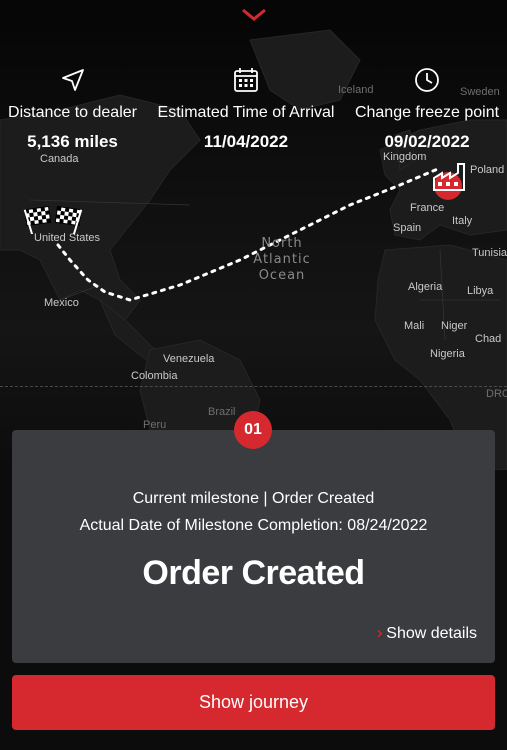 The image size is (507, 750). I want to click on map-label: Italy, so click(462, 221).